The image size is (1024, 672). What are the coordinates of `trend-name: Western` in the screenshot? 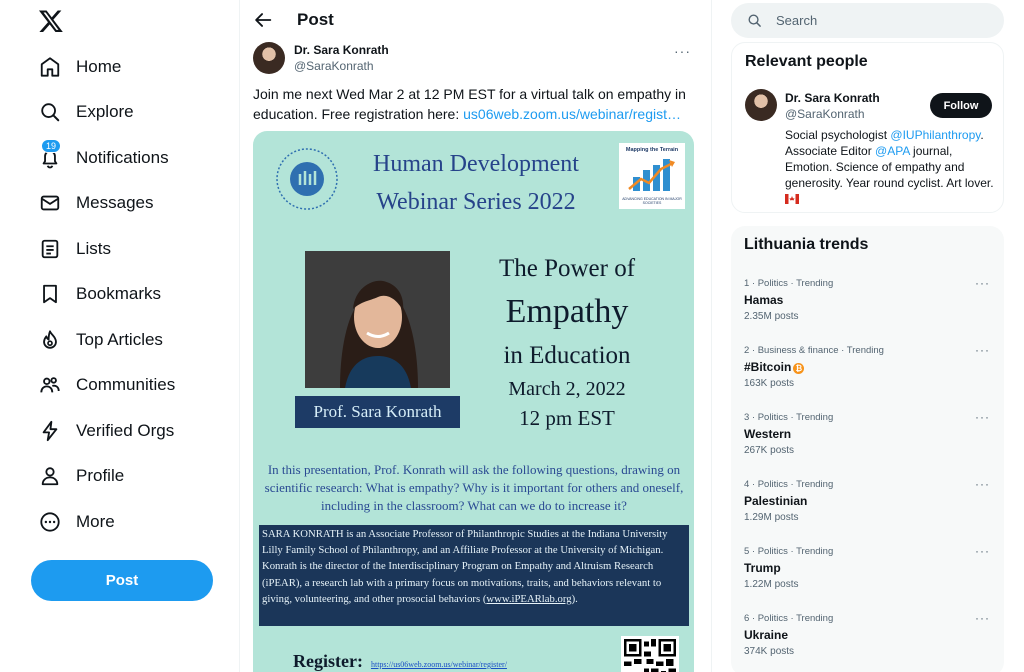 It's located at (768, 434).